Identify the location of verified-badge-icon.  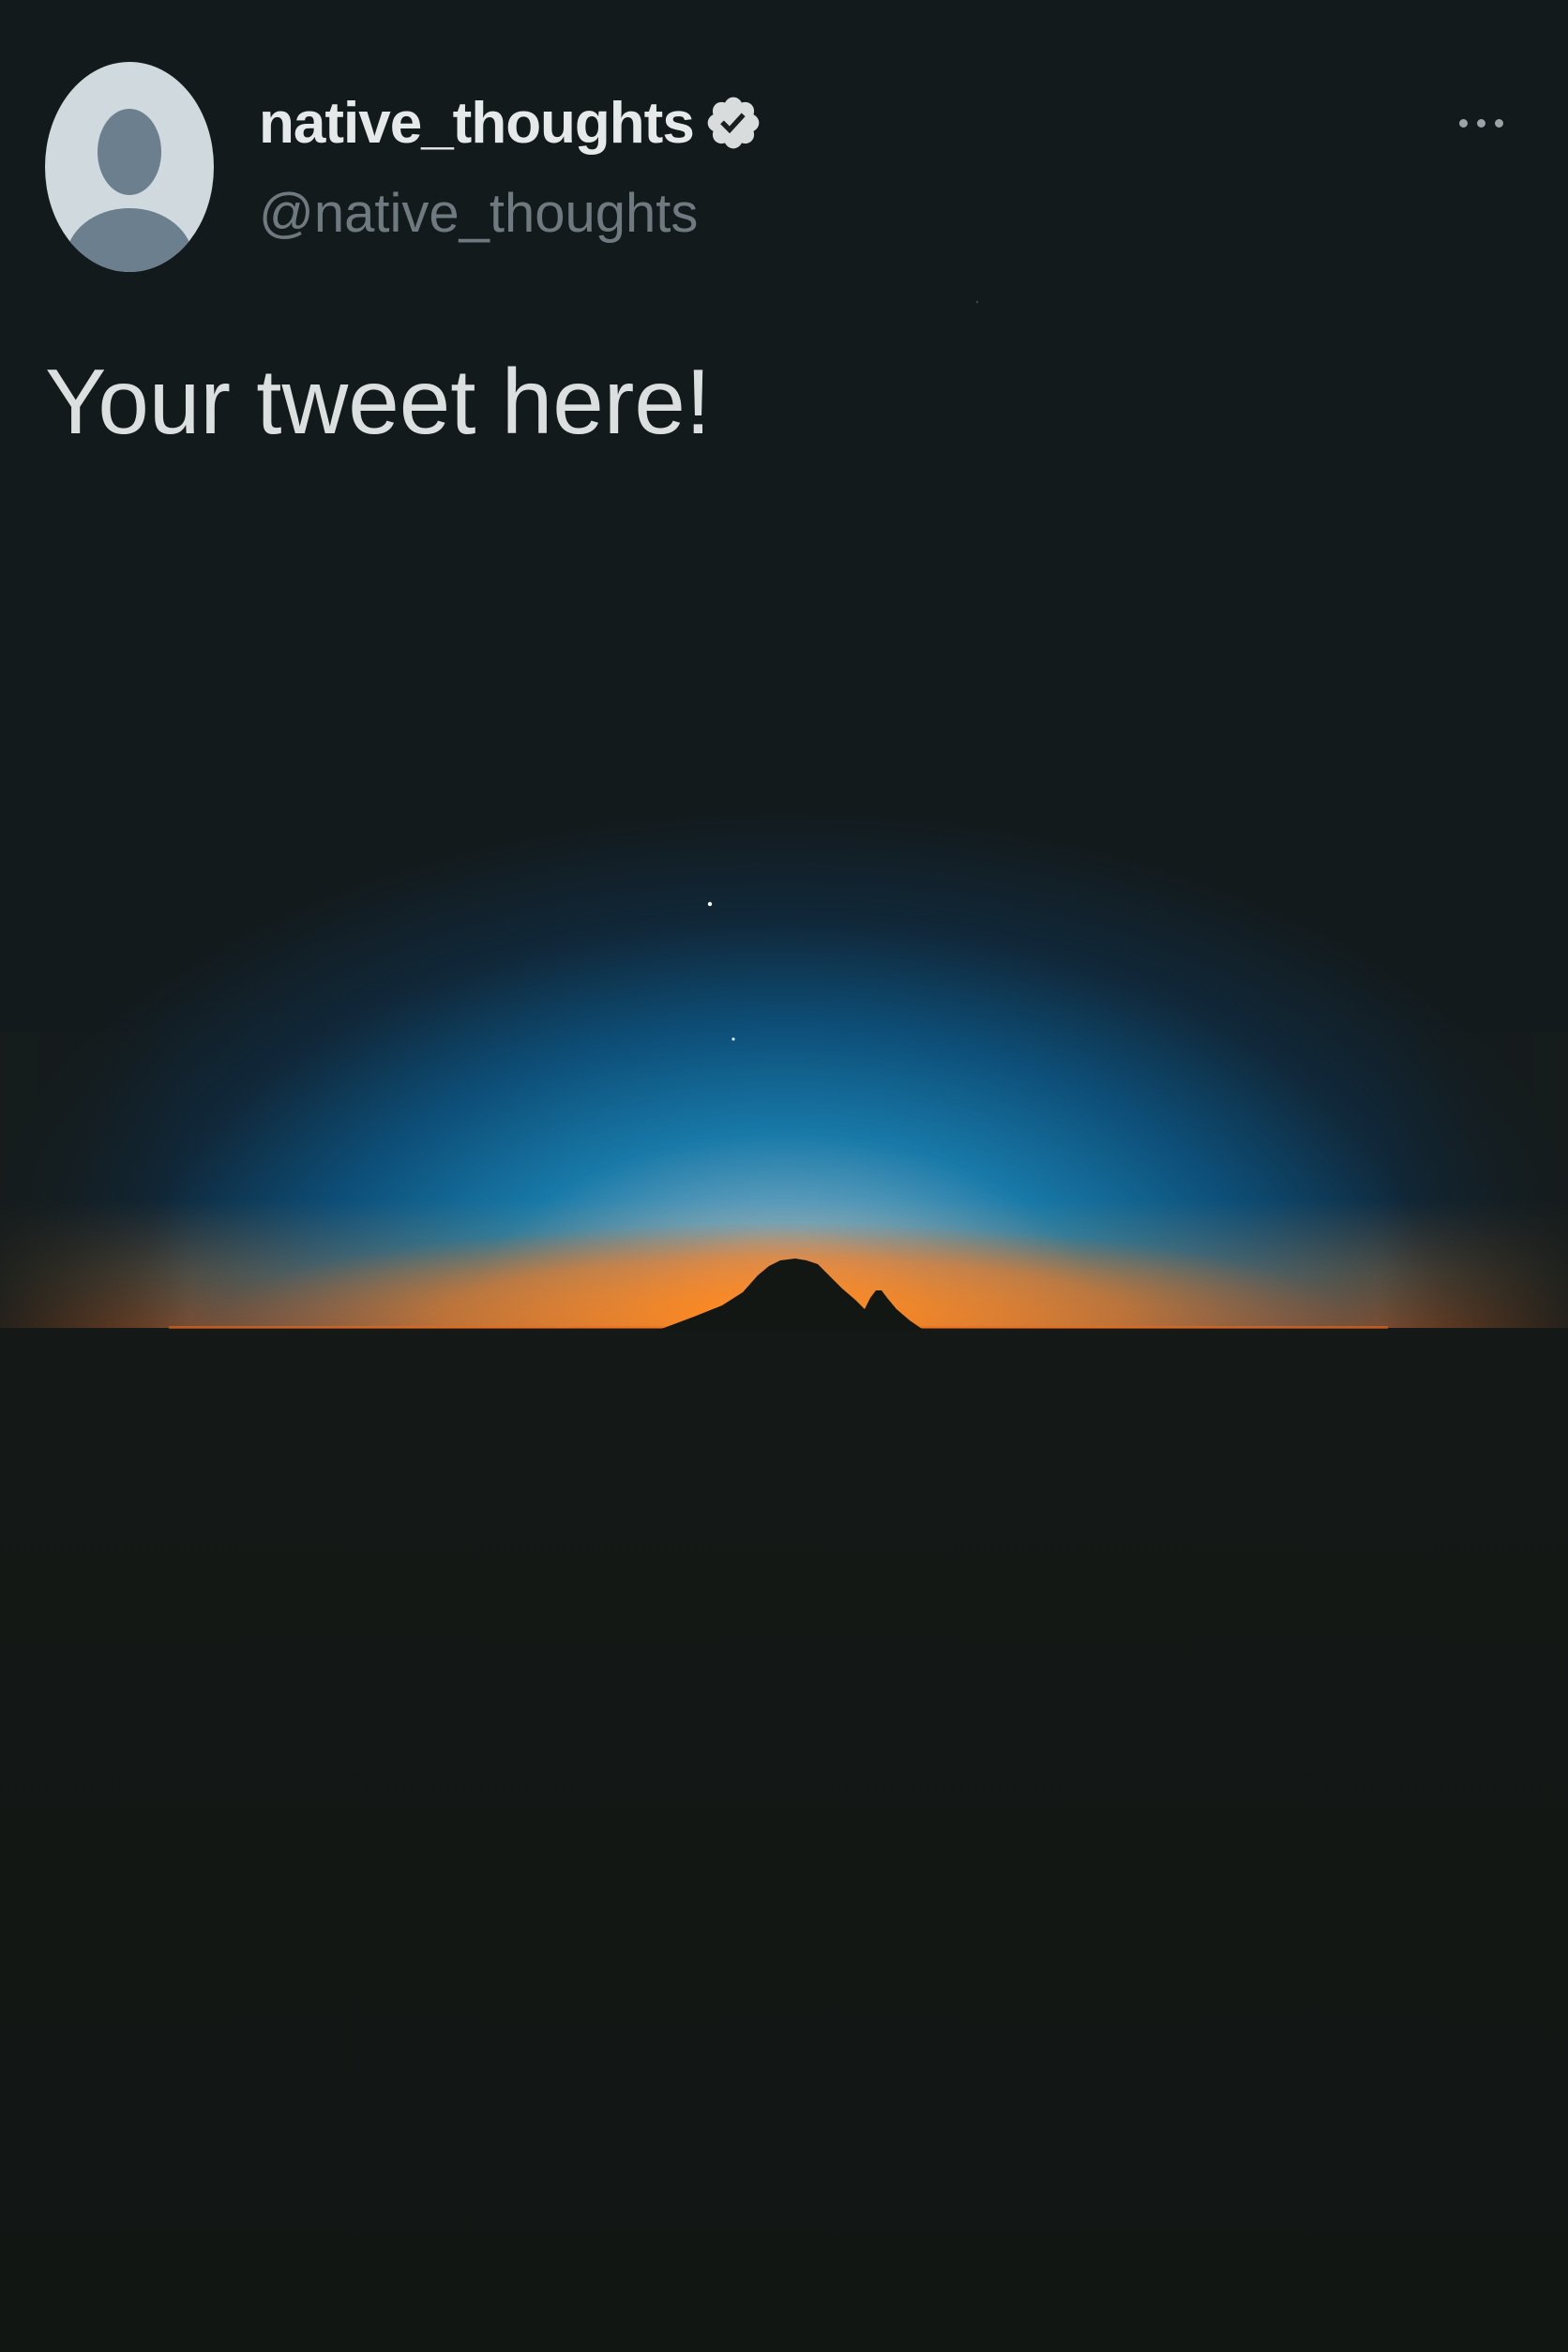
(733, 123).